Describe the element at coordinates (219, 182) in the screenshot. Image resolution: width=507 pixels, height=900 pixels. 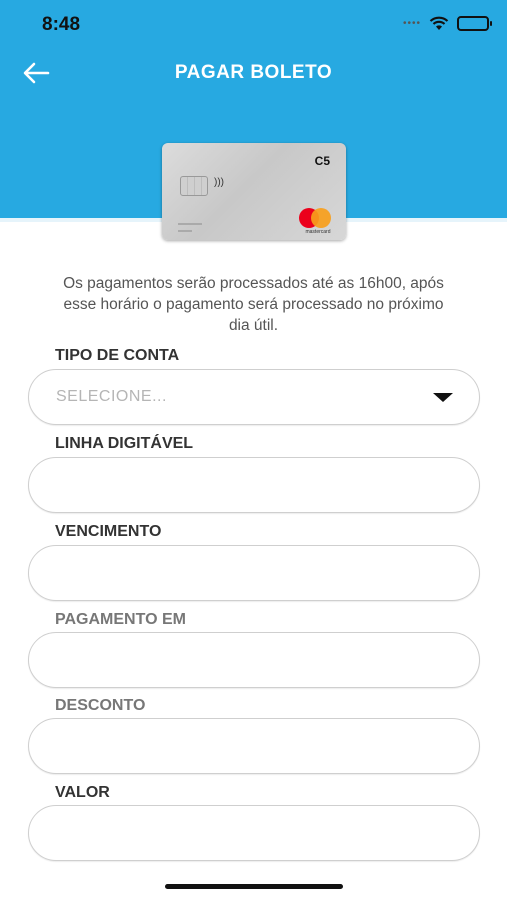
I see `contactless-icon: )))` at that location.